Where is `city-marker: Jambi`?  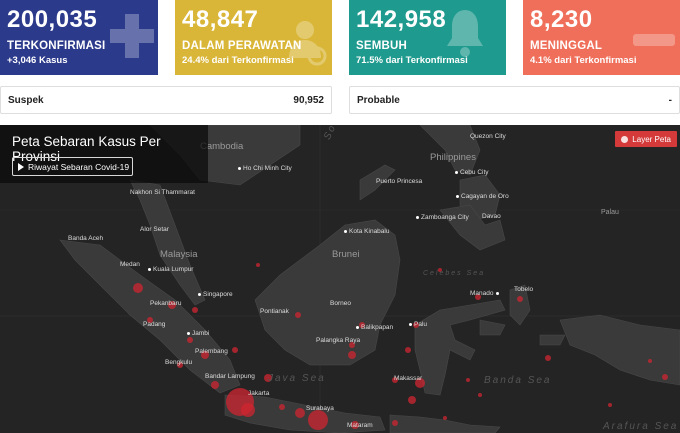
city-marker: Jambi is located at coordinates (198, 333).